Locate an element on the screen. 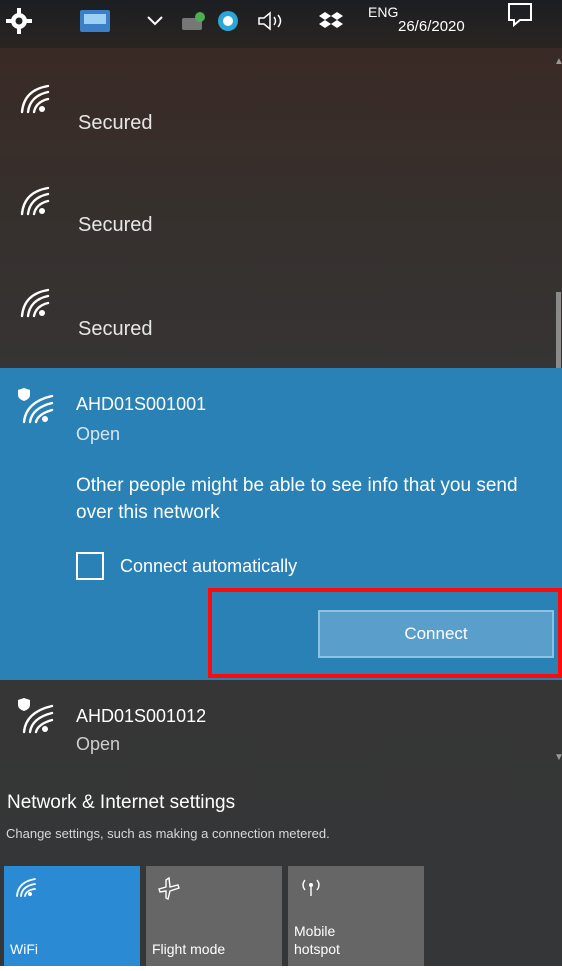  dropbox-icon is located at coordinates (331, 21).